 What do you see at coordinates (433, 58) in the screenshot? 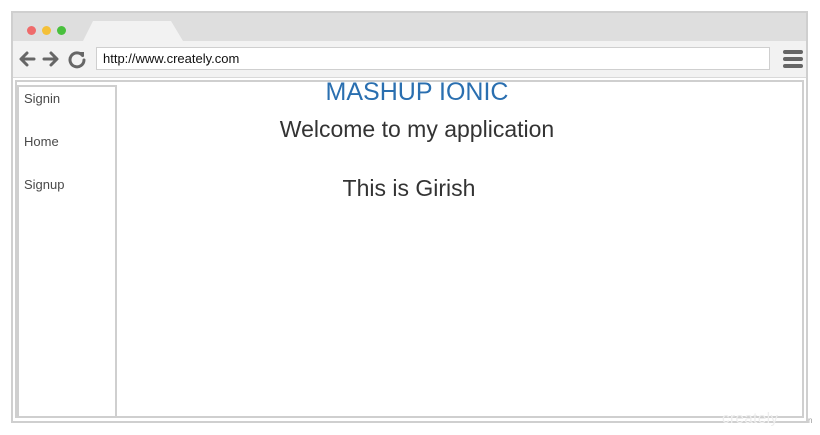
I see `address-bar: http://www.creately.com` at bounding box center [433, 58].